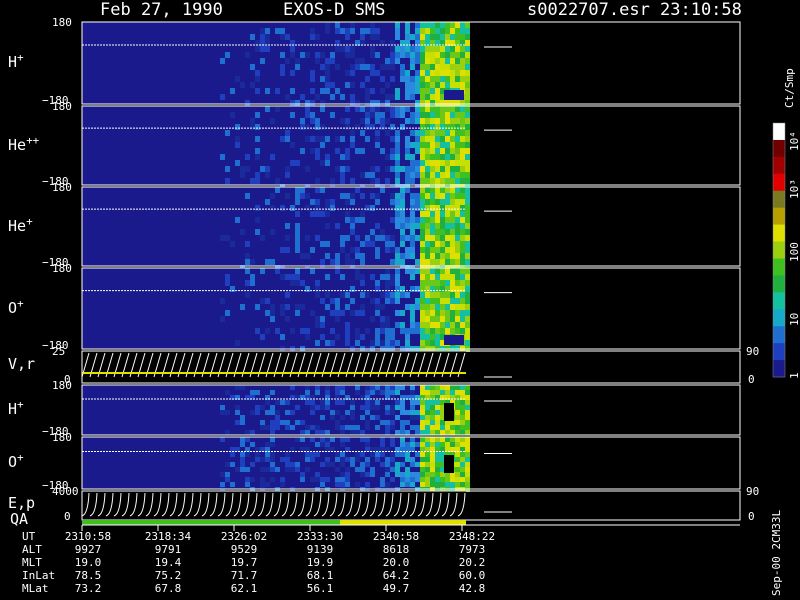 The width and height of the screenshot is (800, 600). Describe the element at coordinates (62, 22) in the screenshot. I see `y-tick-max: 180` at that location.